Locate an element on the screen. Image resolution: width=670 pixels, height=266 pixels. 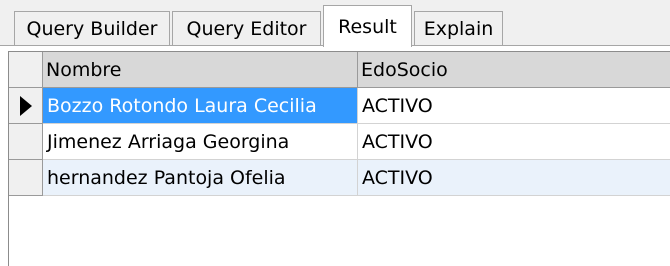
cell-nombre: Jimenez Arriaga Georgina is located at coordinates (200, 142).